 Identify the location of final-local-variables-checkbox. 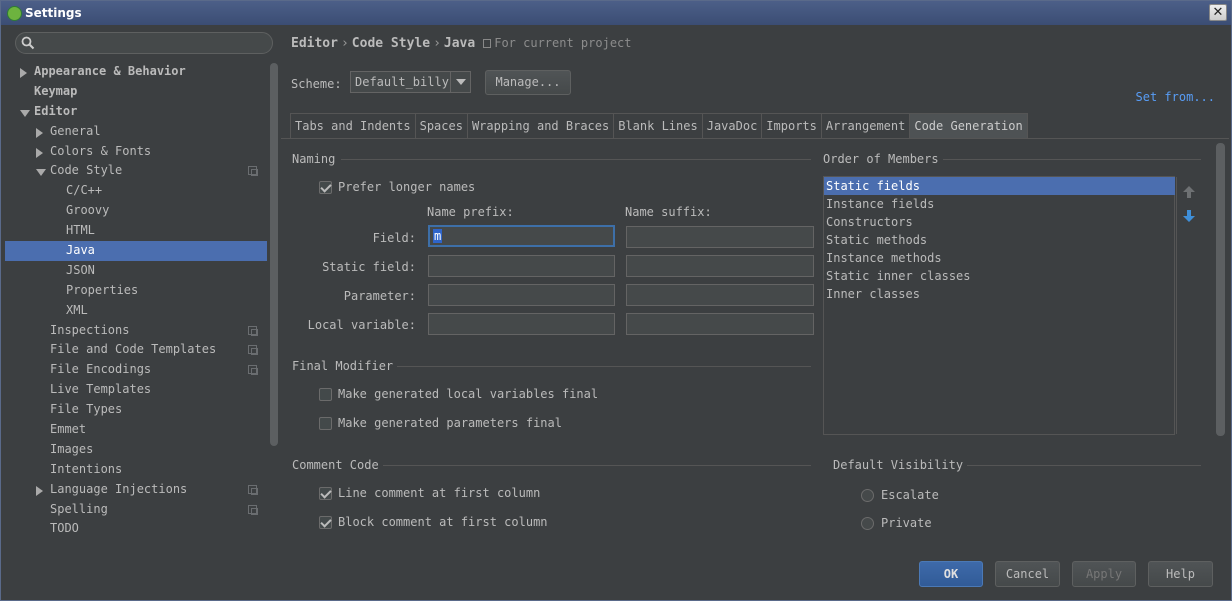
(325, 394).